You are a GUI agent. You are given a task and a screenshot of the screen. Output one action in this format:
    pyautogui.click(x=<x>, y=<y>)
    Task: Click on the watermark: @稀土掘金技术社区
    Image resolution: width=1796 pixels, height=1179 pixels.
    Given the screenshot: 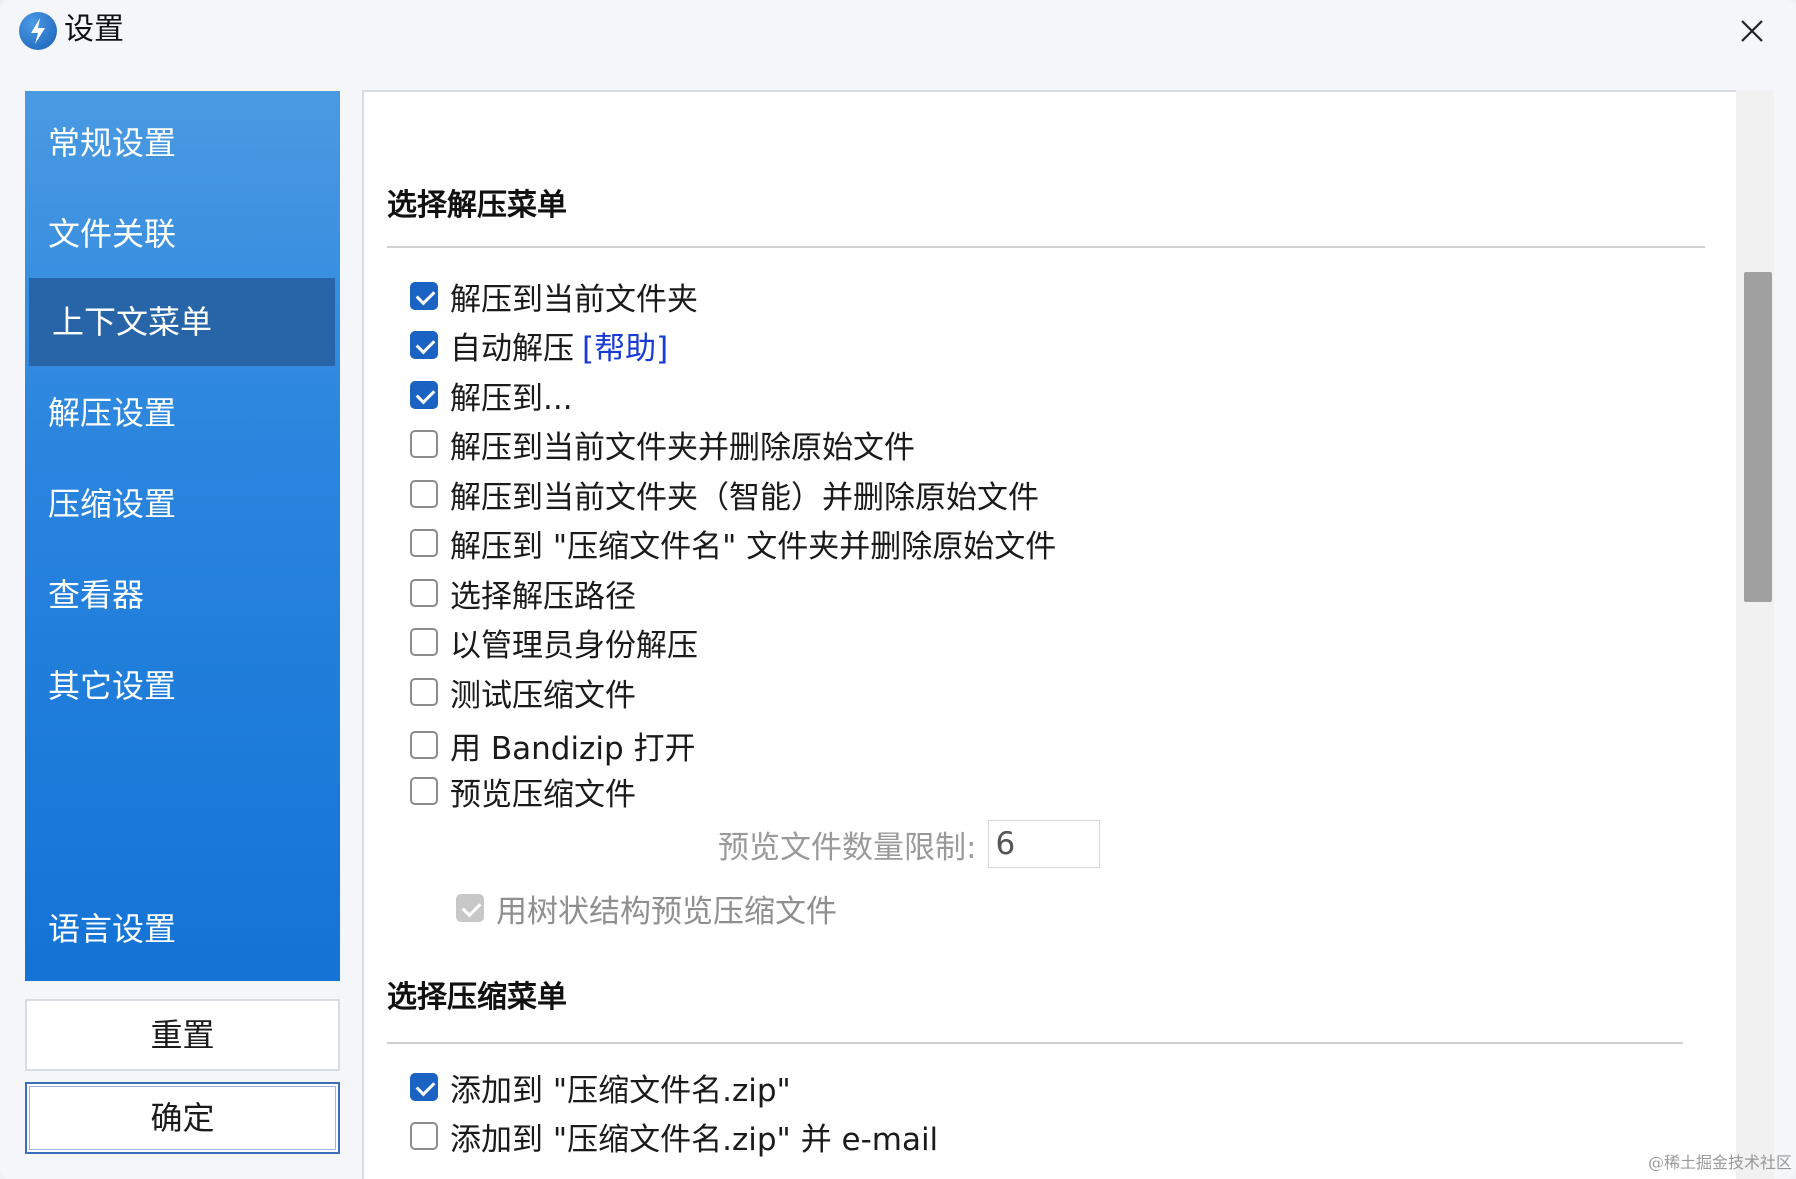 What is the action you would take?
    pyautogui.click(x=1719, y=1162)
    